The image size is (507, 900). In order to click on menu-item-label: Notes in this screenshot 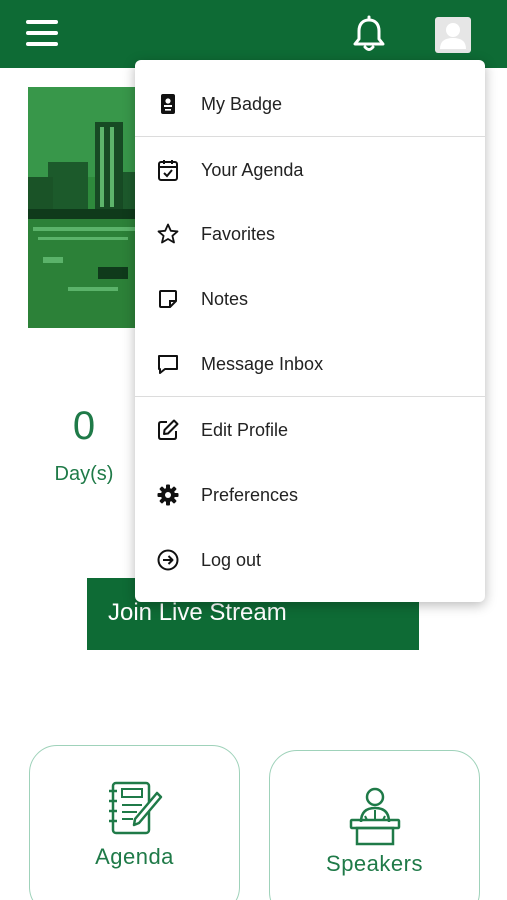, I will do `click(225, 299)`.